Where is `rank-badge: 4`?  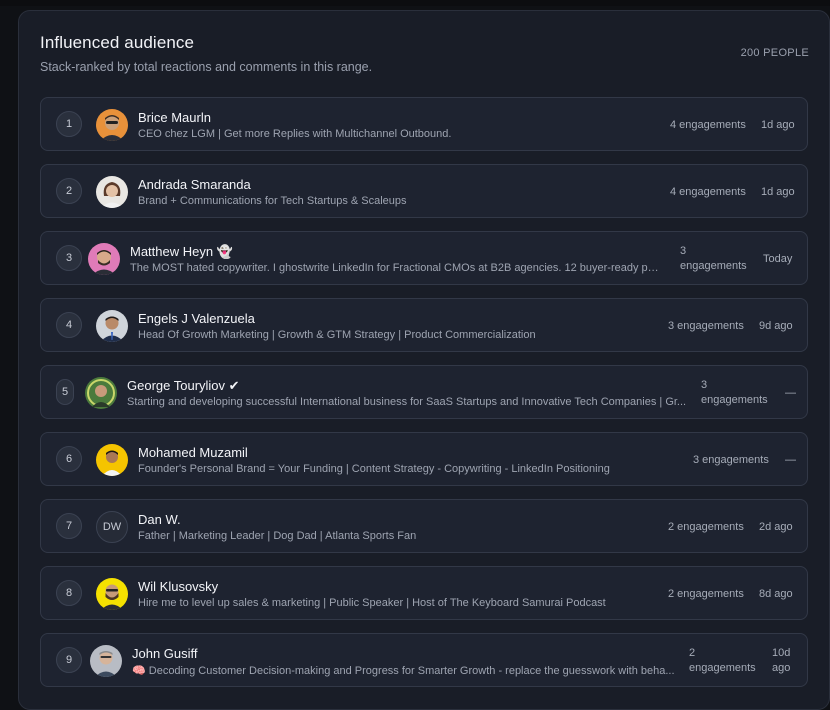
rank-badge: 4 is located at coordinates (69, 325).